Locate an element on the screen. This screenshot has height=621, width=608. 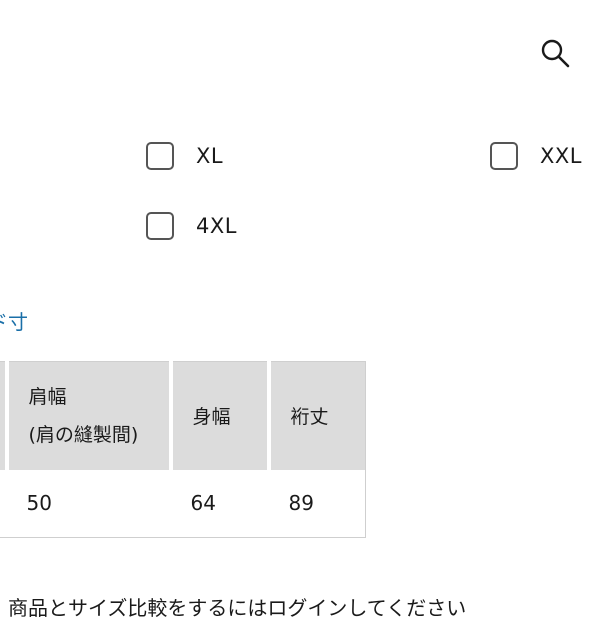
size-xxl-label: XXL is located at coordinates (561, 156).